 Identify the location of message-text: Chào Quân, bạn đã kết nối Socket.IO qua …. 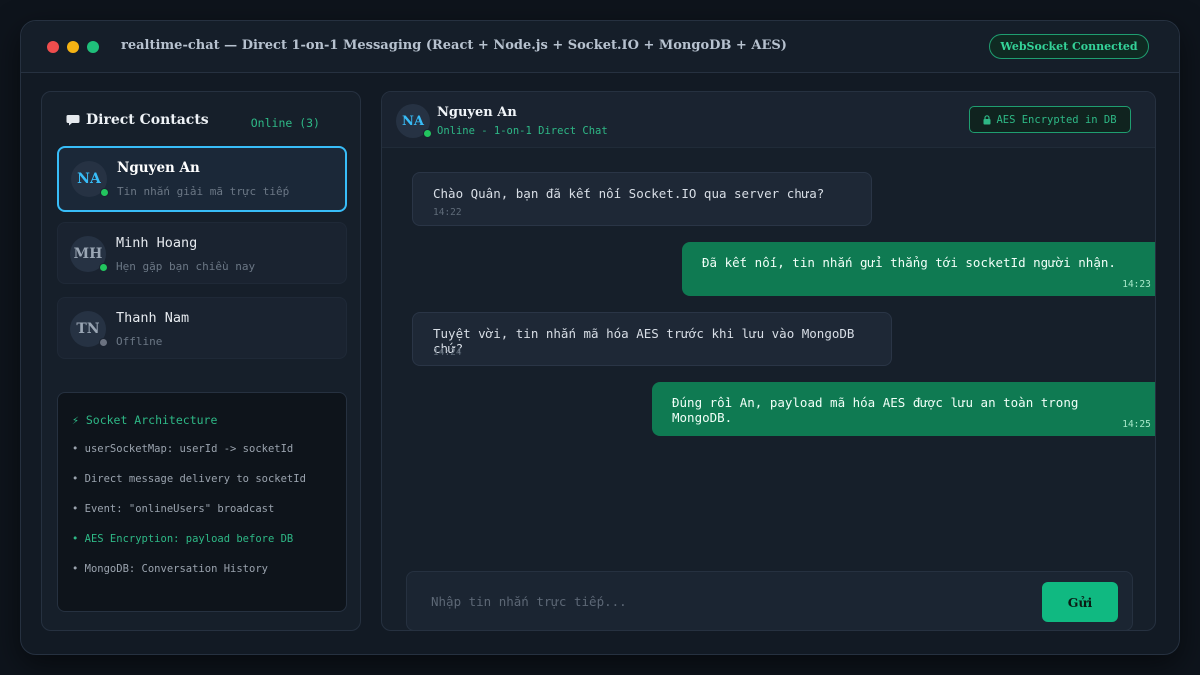
(629, 193).